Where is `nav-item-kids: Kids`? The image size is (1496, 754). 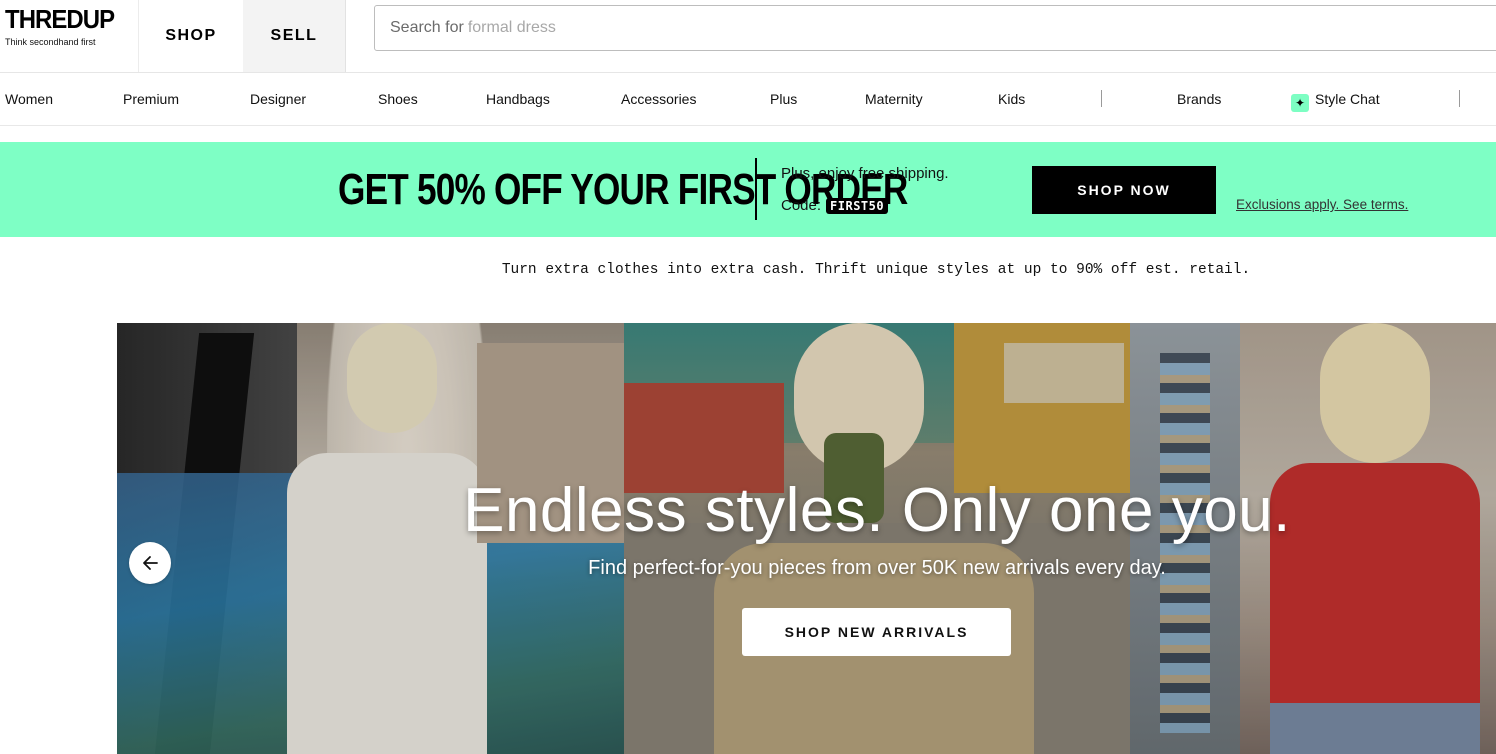
nav-item-kids: Kids is located at coordinates (1011, 99).